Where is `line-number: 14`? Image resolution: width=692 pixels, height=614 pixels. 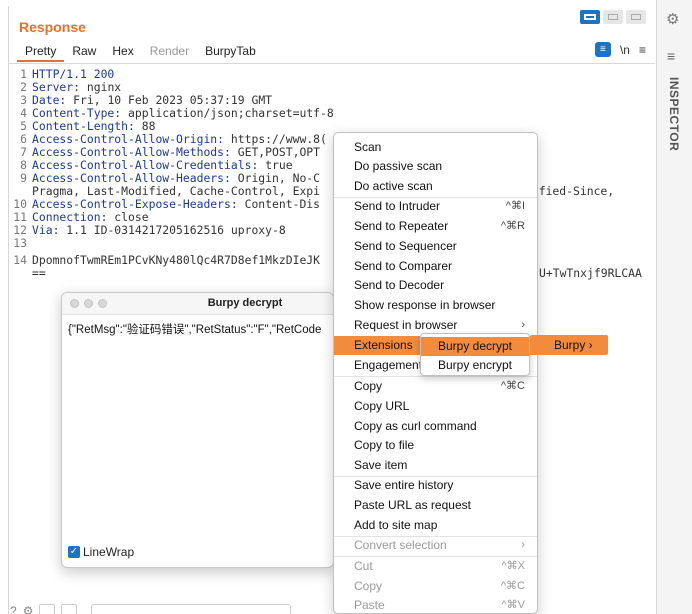 line-number: 14 is located at coordinates (20, 260).